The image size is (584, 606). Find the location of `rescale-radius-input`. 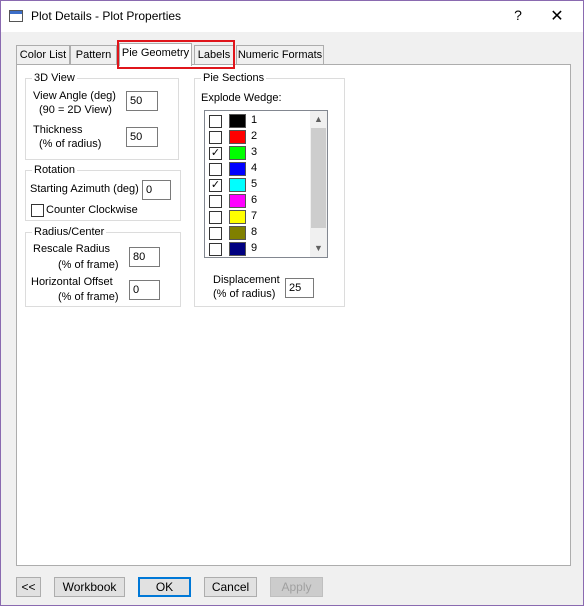

rescale-radius-input is located at coordinates (144, 257).